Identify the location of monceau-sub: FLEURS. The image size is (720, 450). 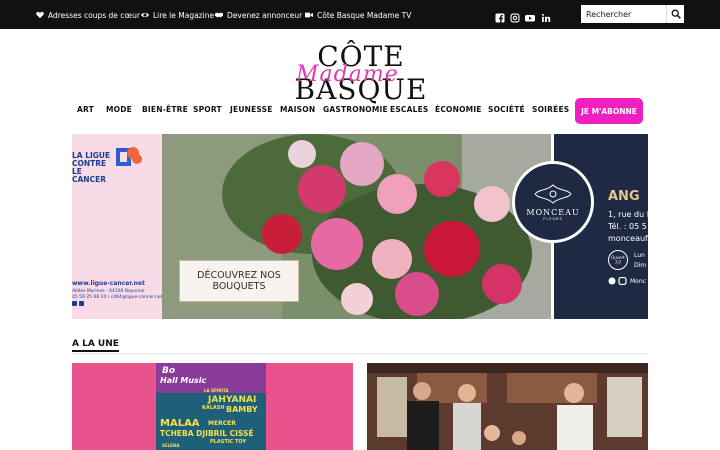
(553, 219).